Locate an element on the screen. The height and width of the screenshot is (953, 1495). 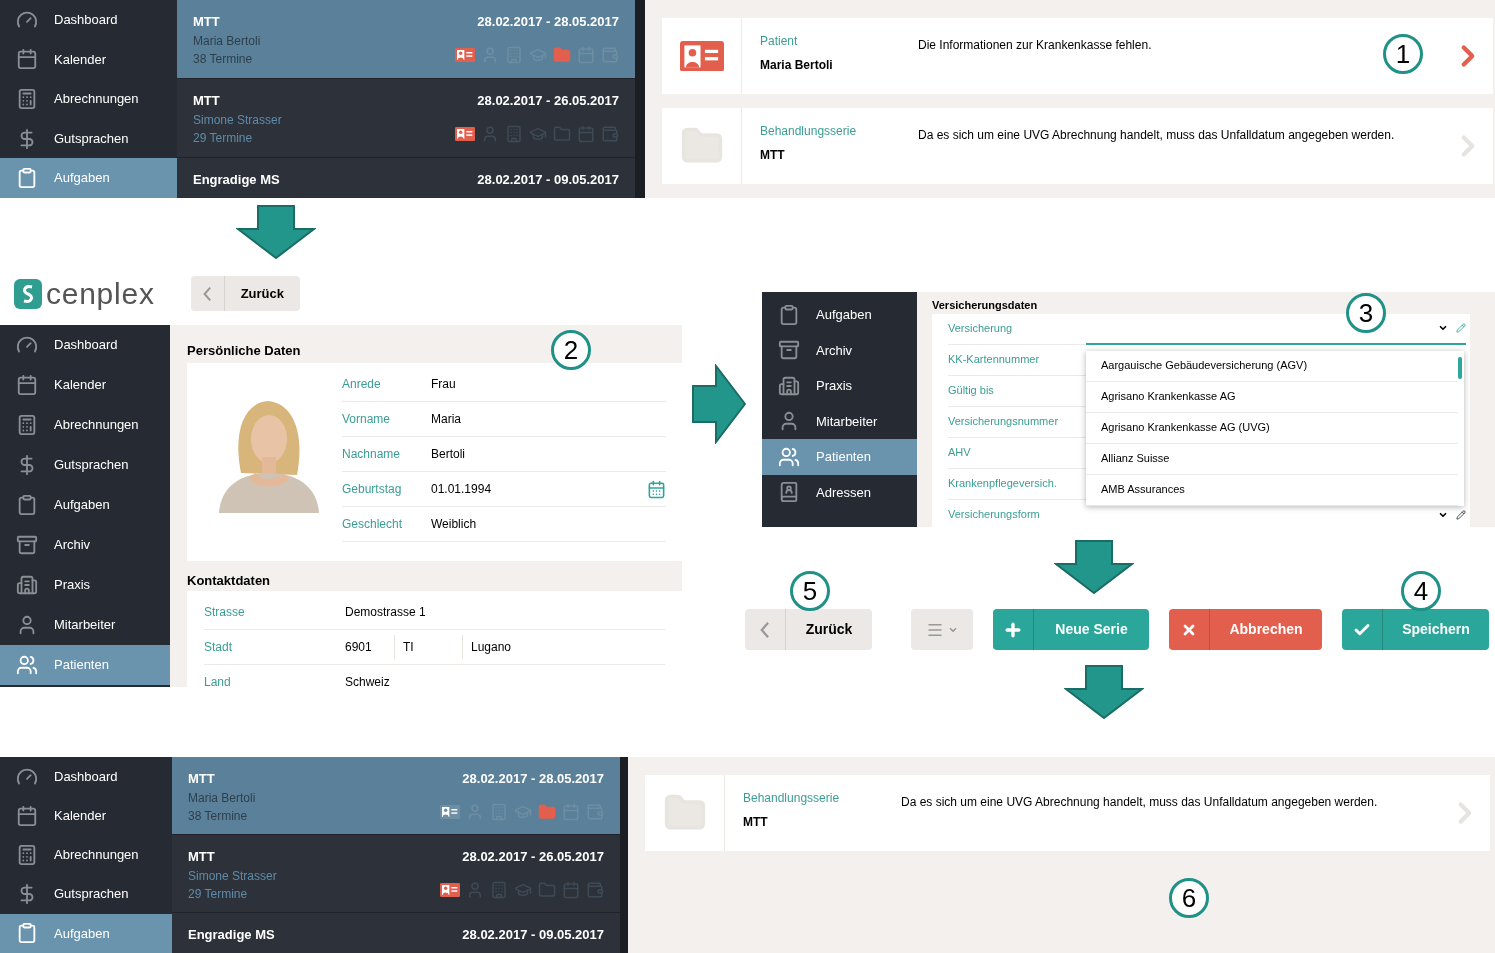
dropdown-option: Agrisano Krankenkasse AG is located at coordinates (1272, 397).